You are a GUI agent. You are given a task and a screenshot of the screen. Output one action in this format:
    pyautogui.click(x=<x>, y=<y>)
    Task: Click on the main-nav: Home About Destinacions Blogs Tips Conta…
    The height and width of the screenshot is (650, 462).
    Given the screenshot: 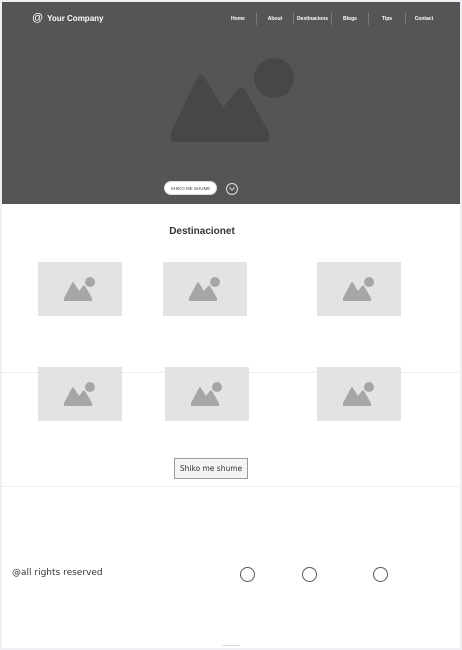 What is the action you would take?
    pyautogui.click(x=331, y=19)
    